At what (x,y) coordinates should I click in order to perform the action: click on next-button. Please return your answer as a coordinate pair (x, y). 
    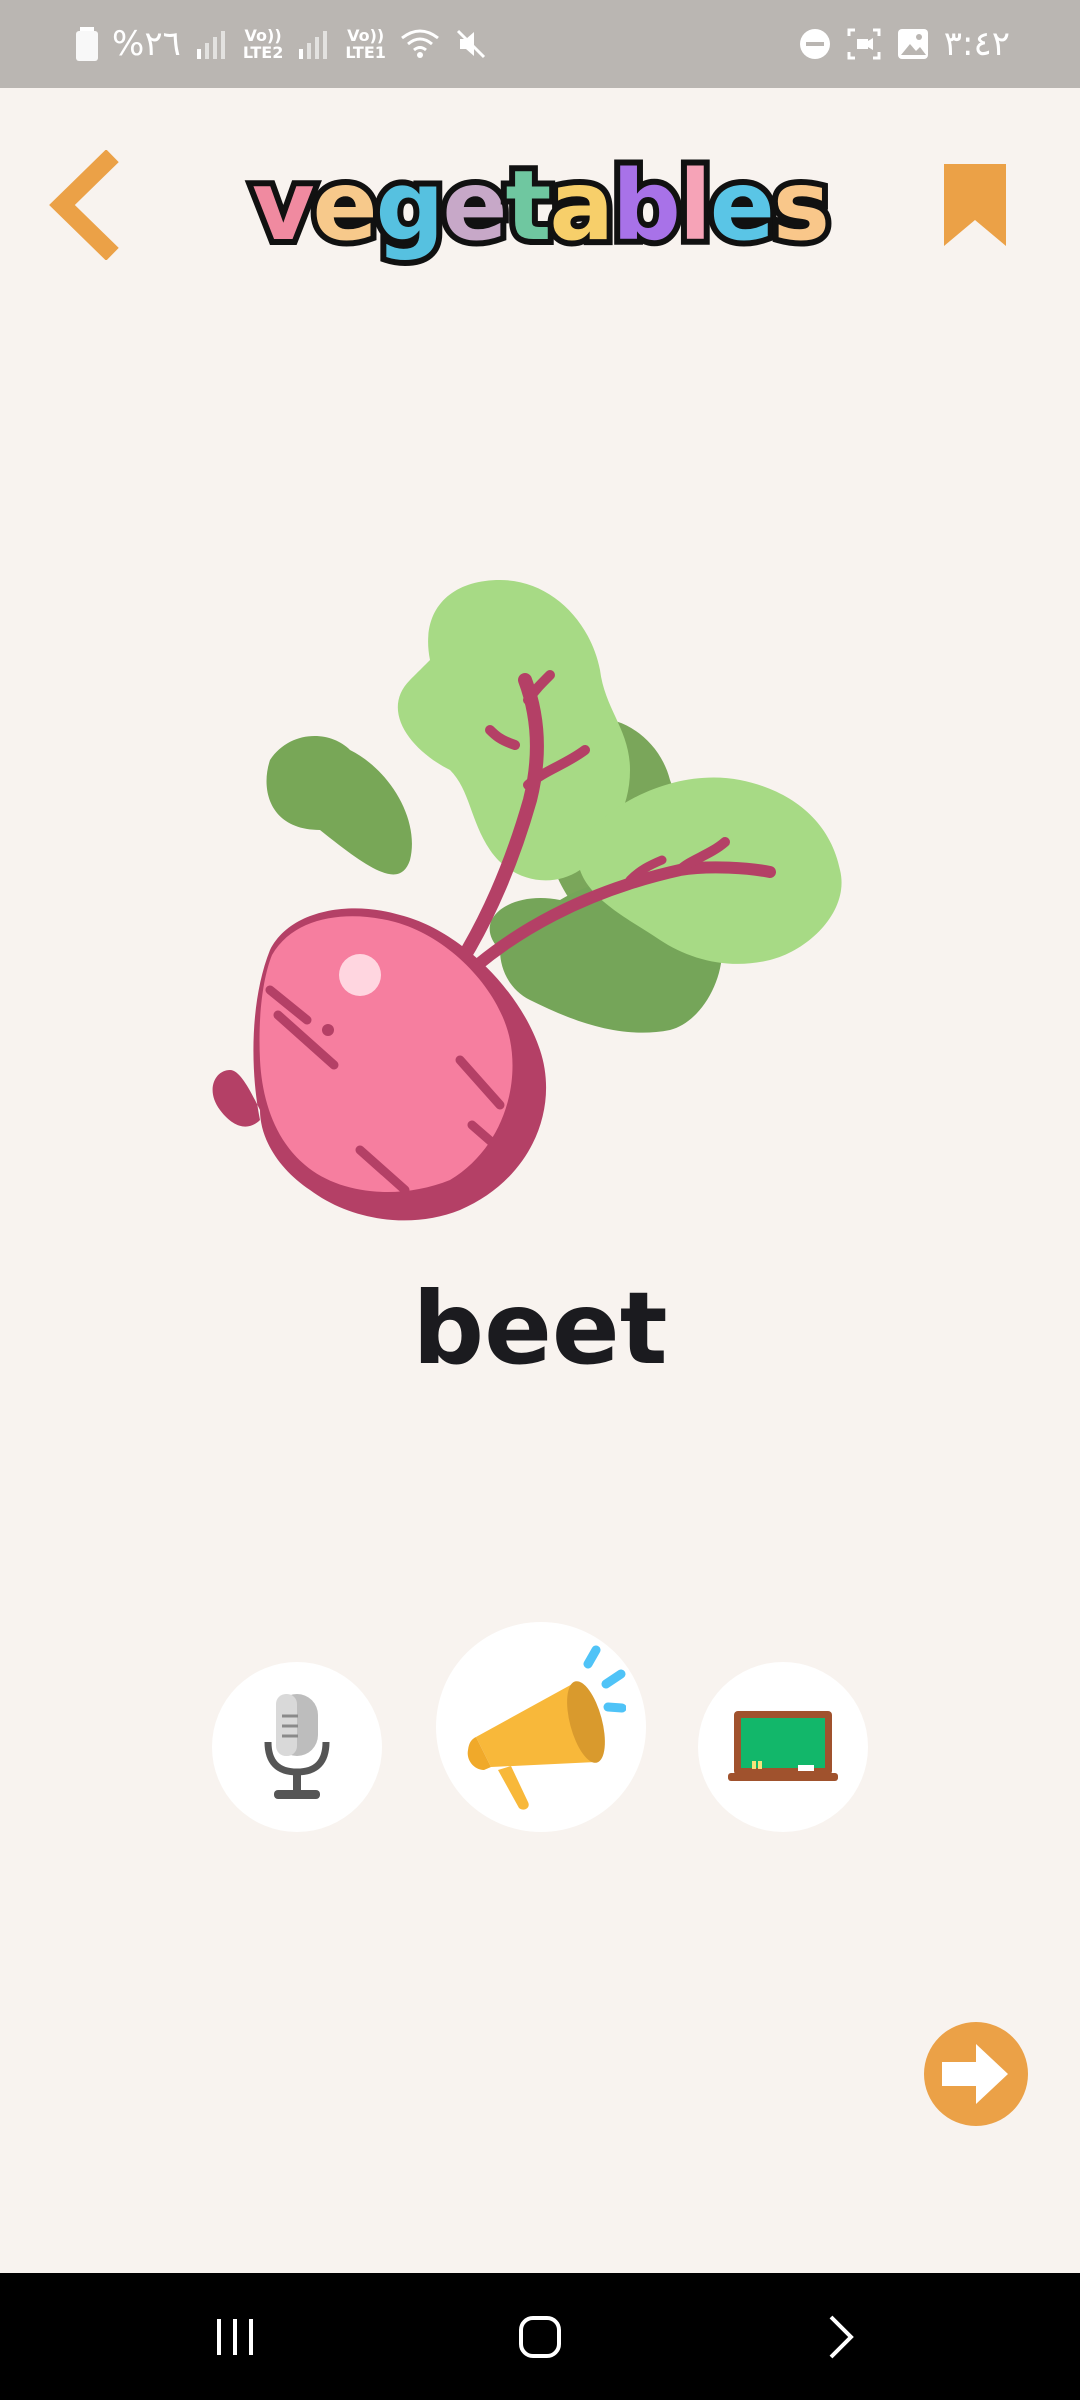
    Looking at the image, I should click on (976, 2074).